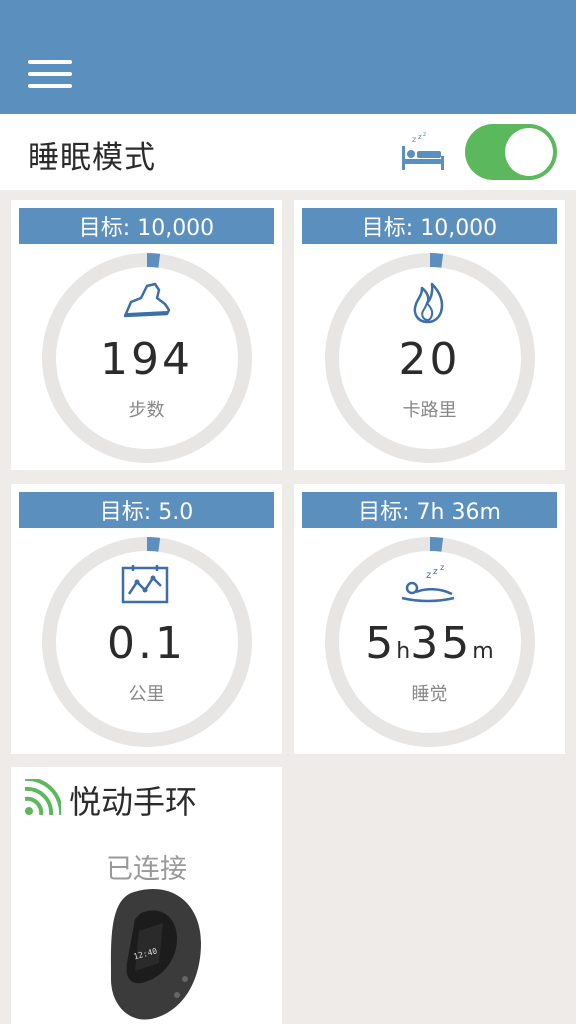 This screenshot has height=1024, width=576. I want to click on sleep-mode-bar: 睡眠模式 z z z, so click(288, 152).